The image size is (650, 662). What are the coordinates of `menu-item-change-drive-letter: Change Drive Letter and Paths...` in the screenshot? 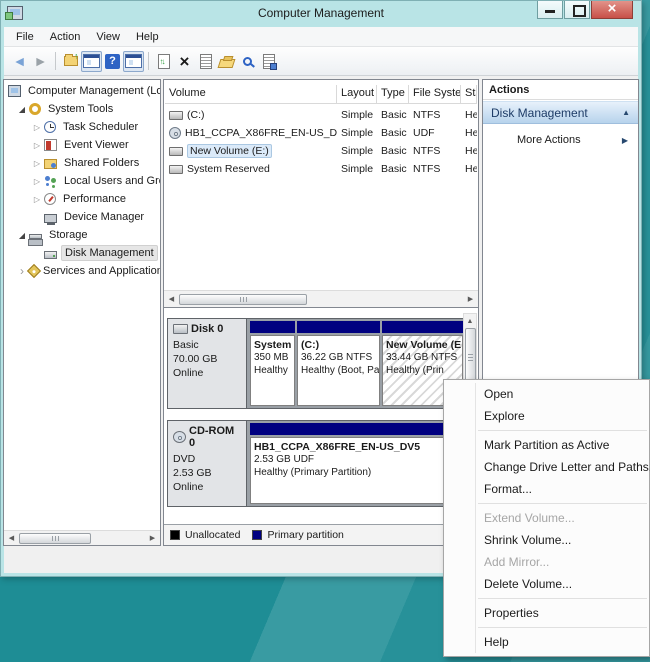 It's located at (547, 467).